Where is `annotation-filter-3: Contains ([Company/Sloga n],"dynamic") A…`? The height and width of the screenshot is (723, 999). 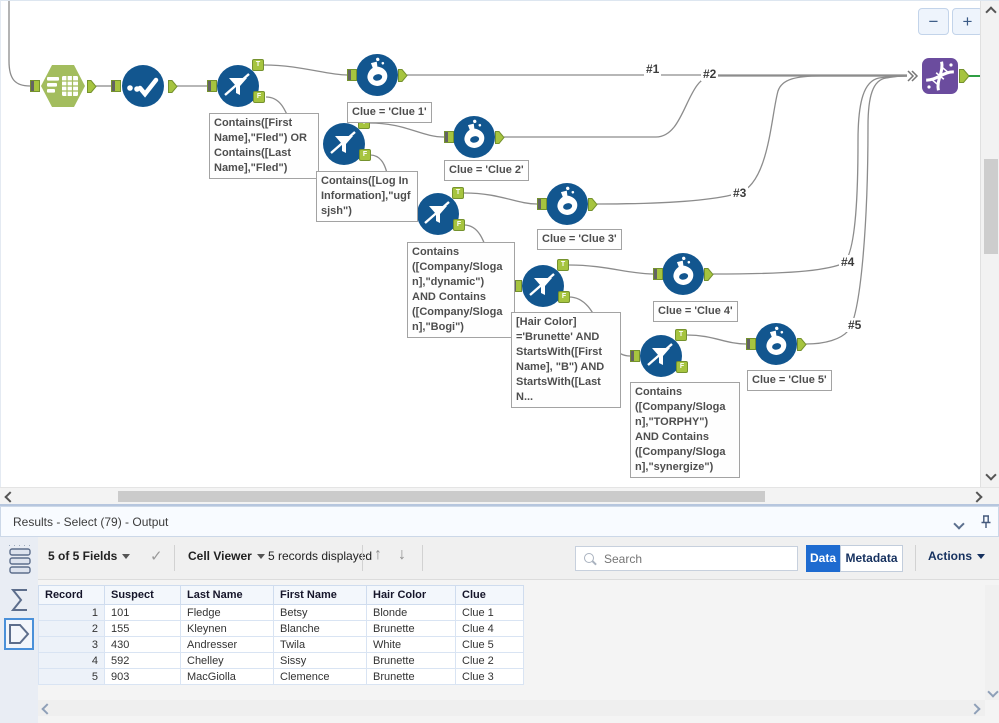 annotation-filter-3: Contains ([Company/Sloga n],"dynamic") A… is located at coordinates (461, 290).